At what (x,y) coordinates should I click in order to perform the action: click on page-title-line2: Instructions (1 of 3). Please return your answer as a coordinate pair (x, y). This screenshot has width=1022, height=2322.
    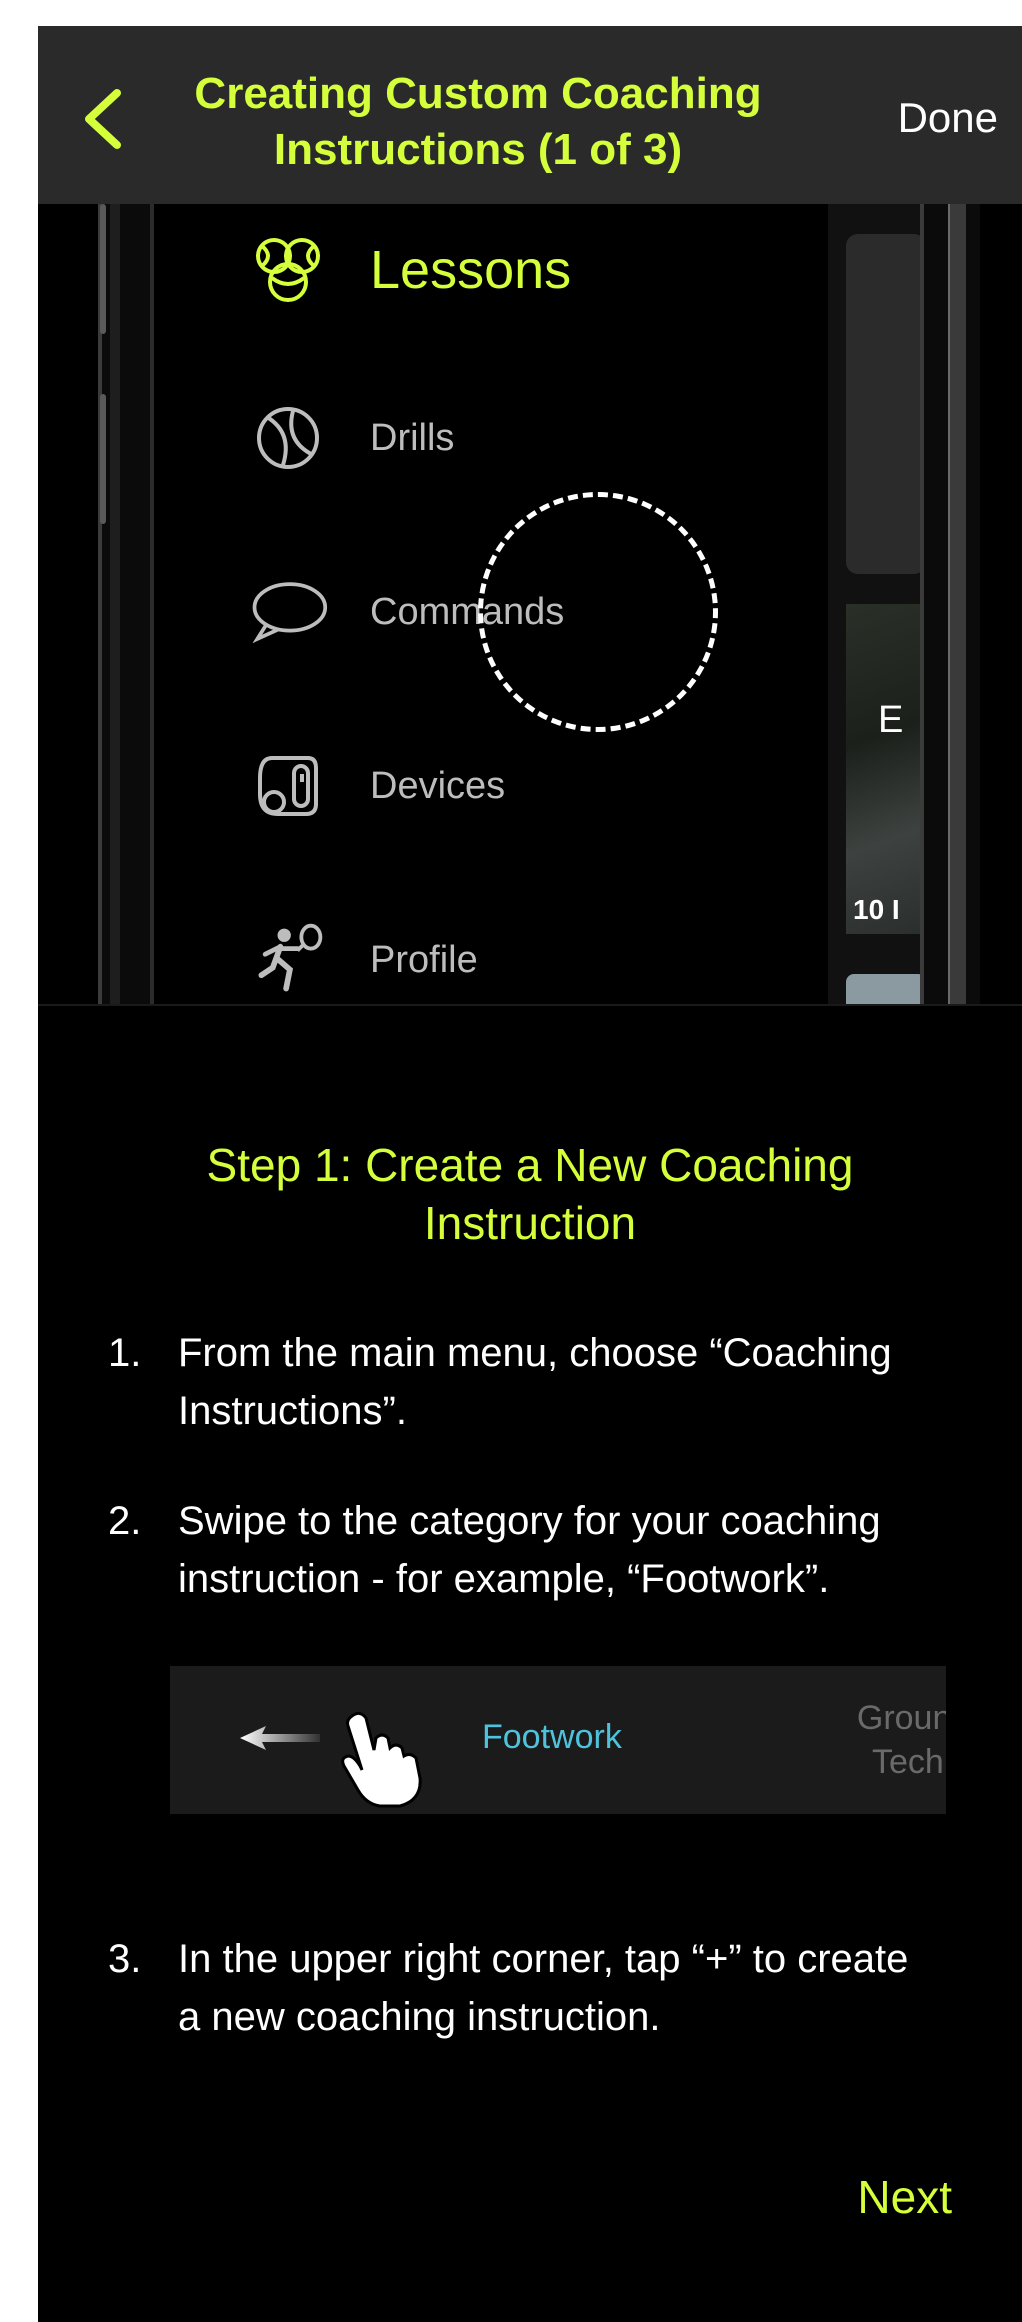
    Looking at the image, I should click on (478, 149).